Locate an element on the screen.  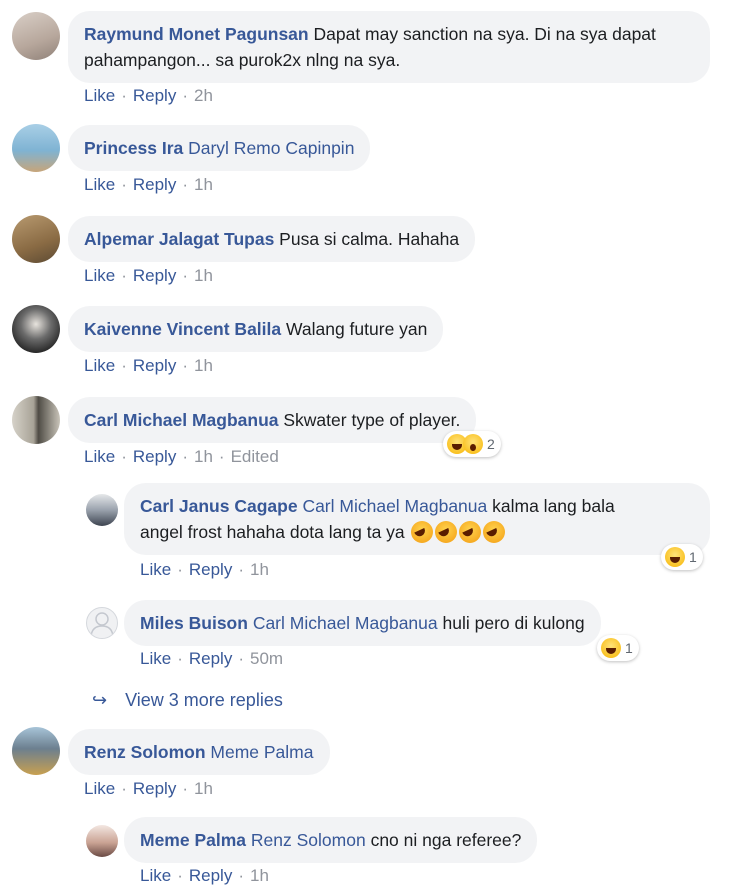
comment-bubble: Princess Ira Daryl Remo Capinpin is located at coordinates (219, 148).